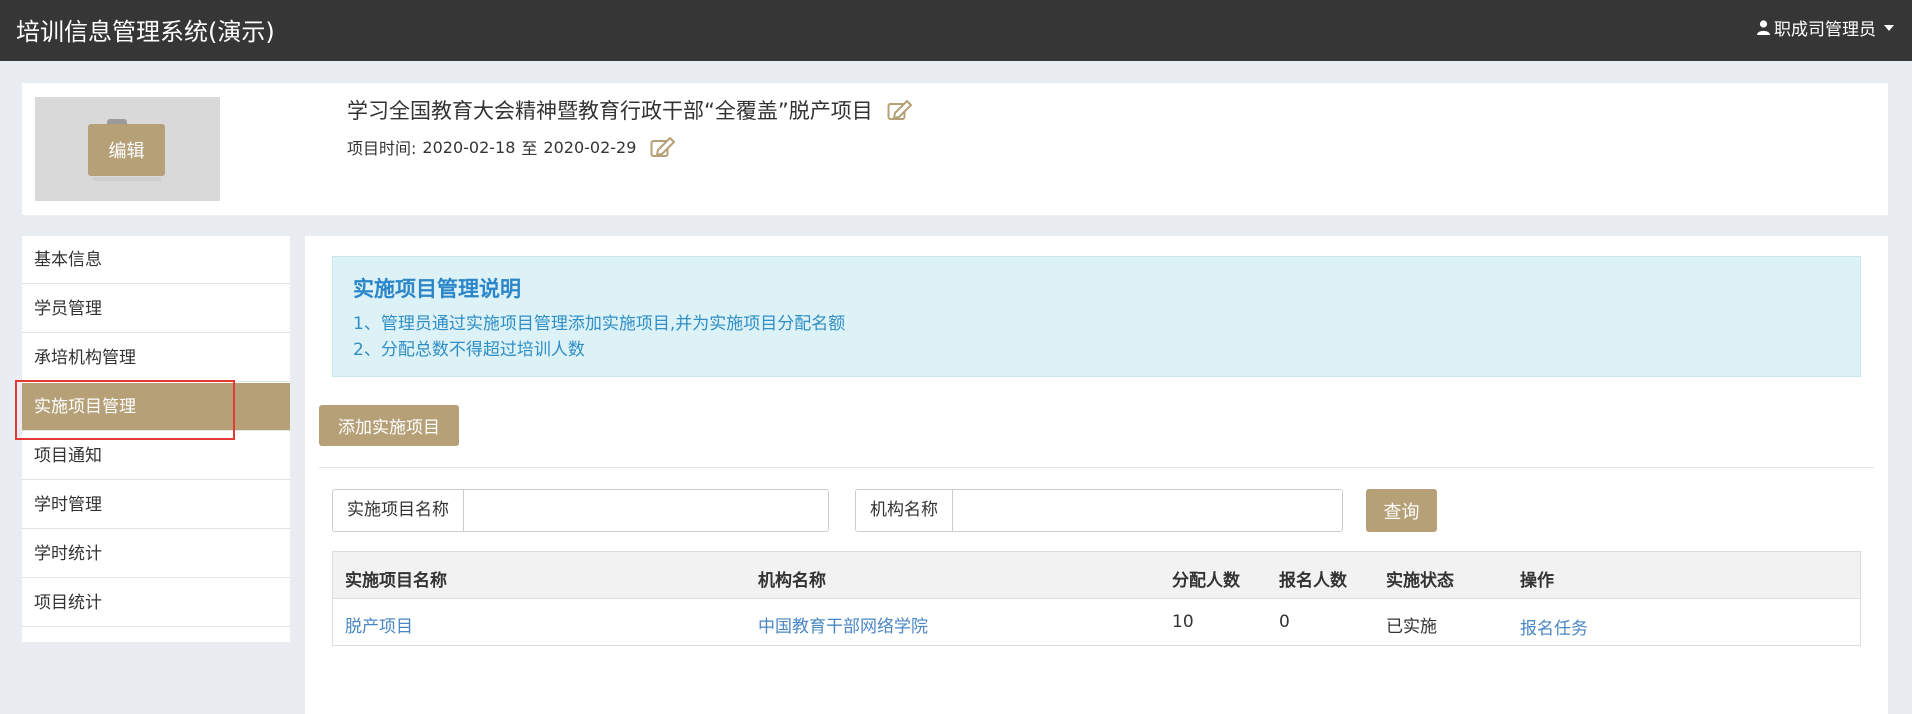 This screenshot has height=714, width=1912. What do you see at coordinates (127, 179) in the screenshot?
I see `thumbnail-caption-bar` at bounding box center [127, 179].